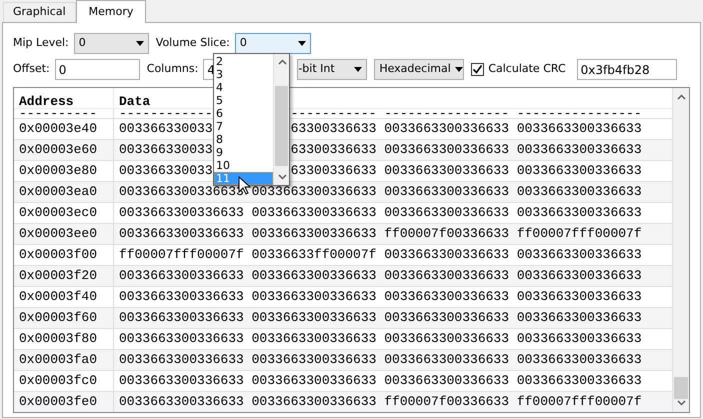 This screenshot has width=703, height=419. What do you see at coordinates (527, 69) in the screenshot?
I see `calculate-crc-label: Calculate CRC` at bounding box center [527, 69].